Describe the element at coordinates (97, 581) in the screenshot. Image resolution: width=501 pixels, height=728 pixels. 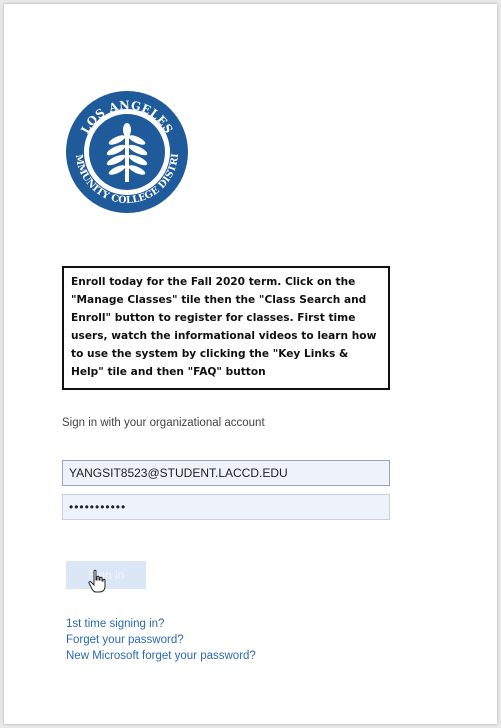
I see `hand-pointer-icon` at that location.